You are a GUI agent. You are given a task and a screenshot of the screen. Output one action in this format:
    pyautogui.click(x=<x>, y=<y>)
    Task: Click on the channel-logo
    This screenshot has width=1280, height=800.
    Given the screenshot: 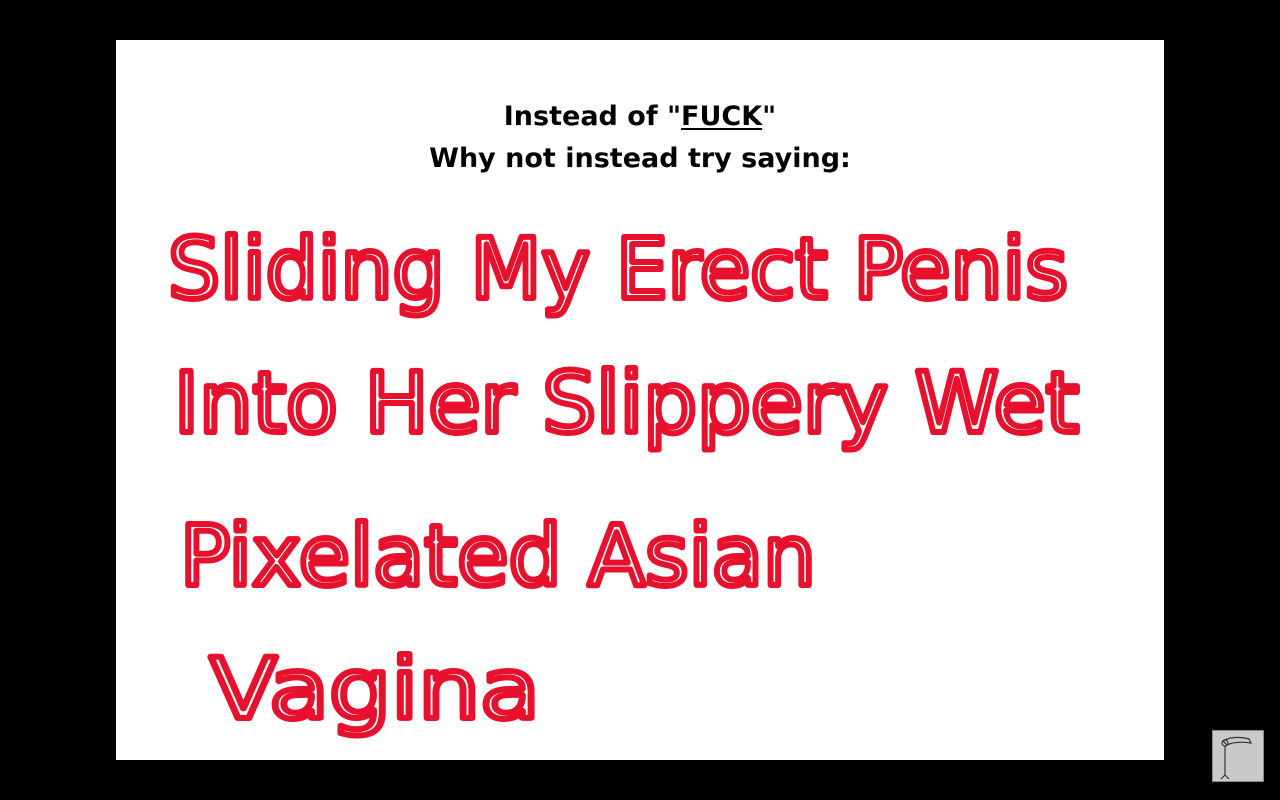 What is the action you would take?
    pyautogui.click(x=1238, y=756)
    